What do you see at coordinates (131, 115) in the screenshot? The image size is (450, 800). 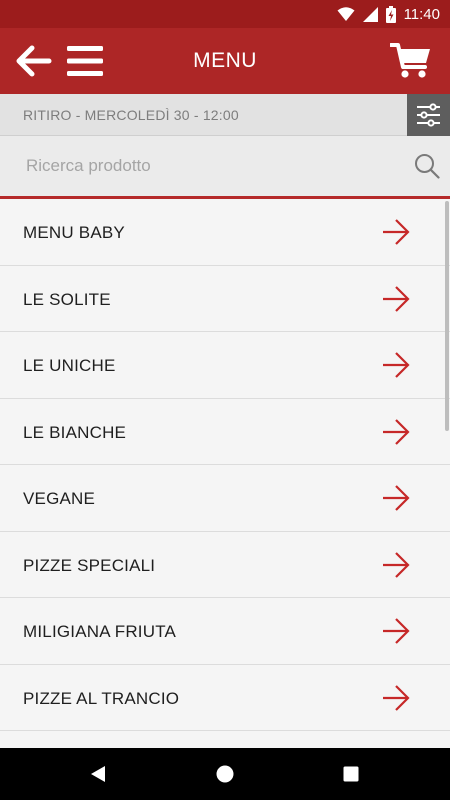 I see `pickup-datetime: RITIRO - MERCOLEDÌ 30 - 12:00` at bounding box center [131, 115].